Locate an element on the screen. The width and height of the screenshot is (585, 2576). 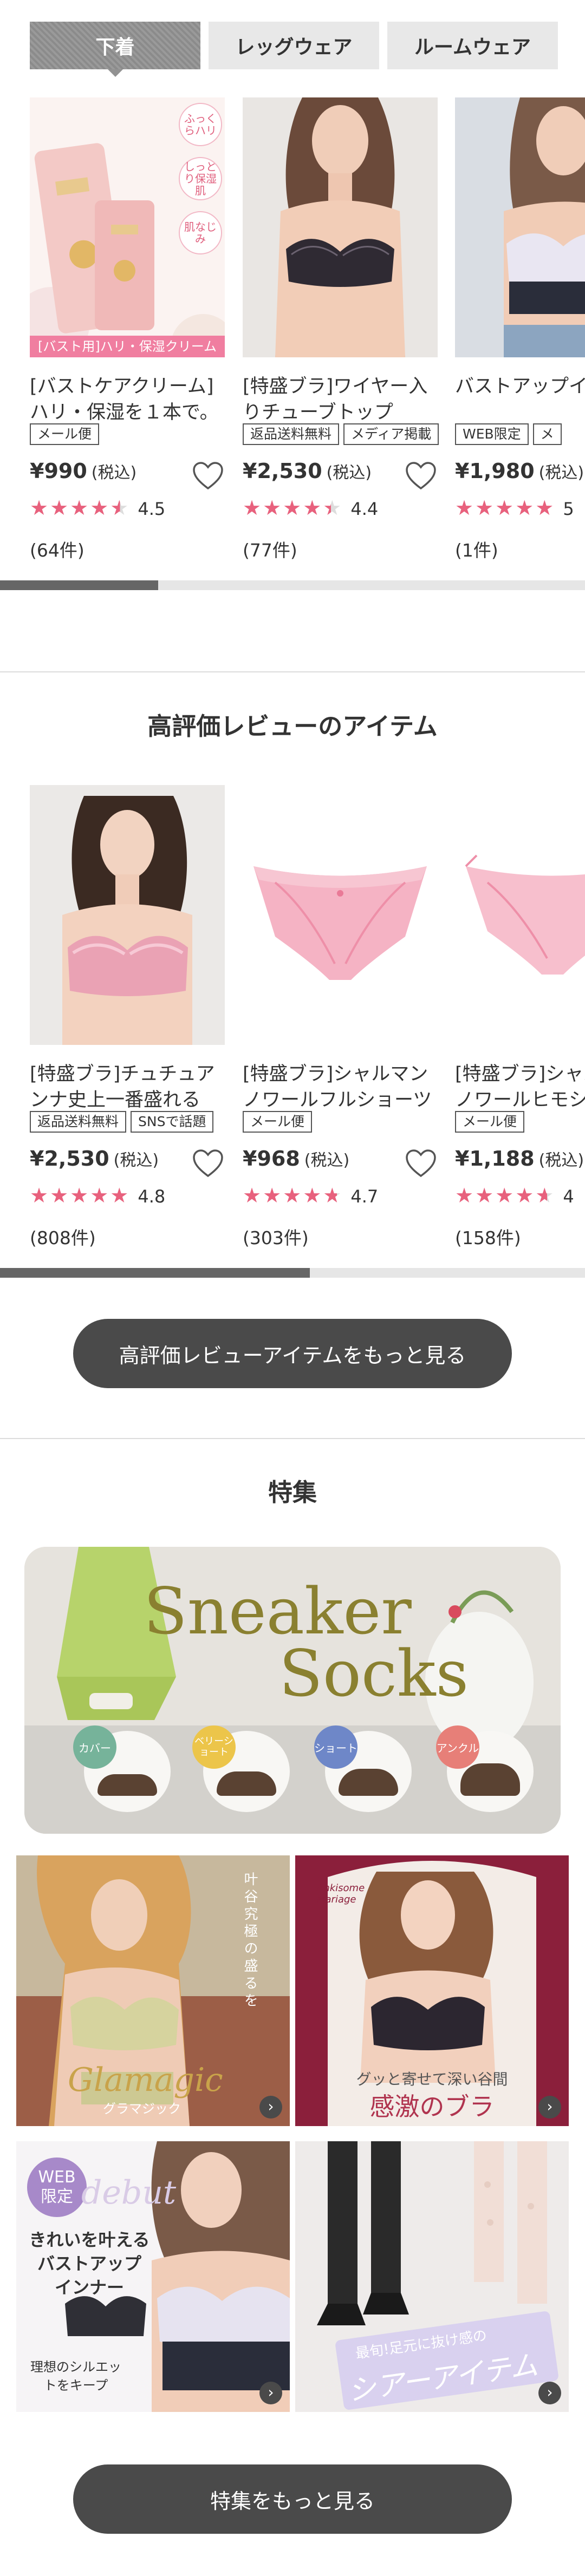
sock-type-very-short: ベリーショート is located at coordinates (241, 1768).